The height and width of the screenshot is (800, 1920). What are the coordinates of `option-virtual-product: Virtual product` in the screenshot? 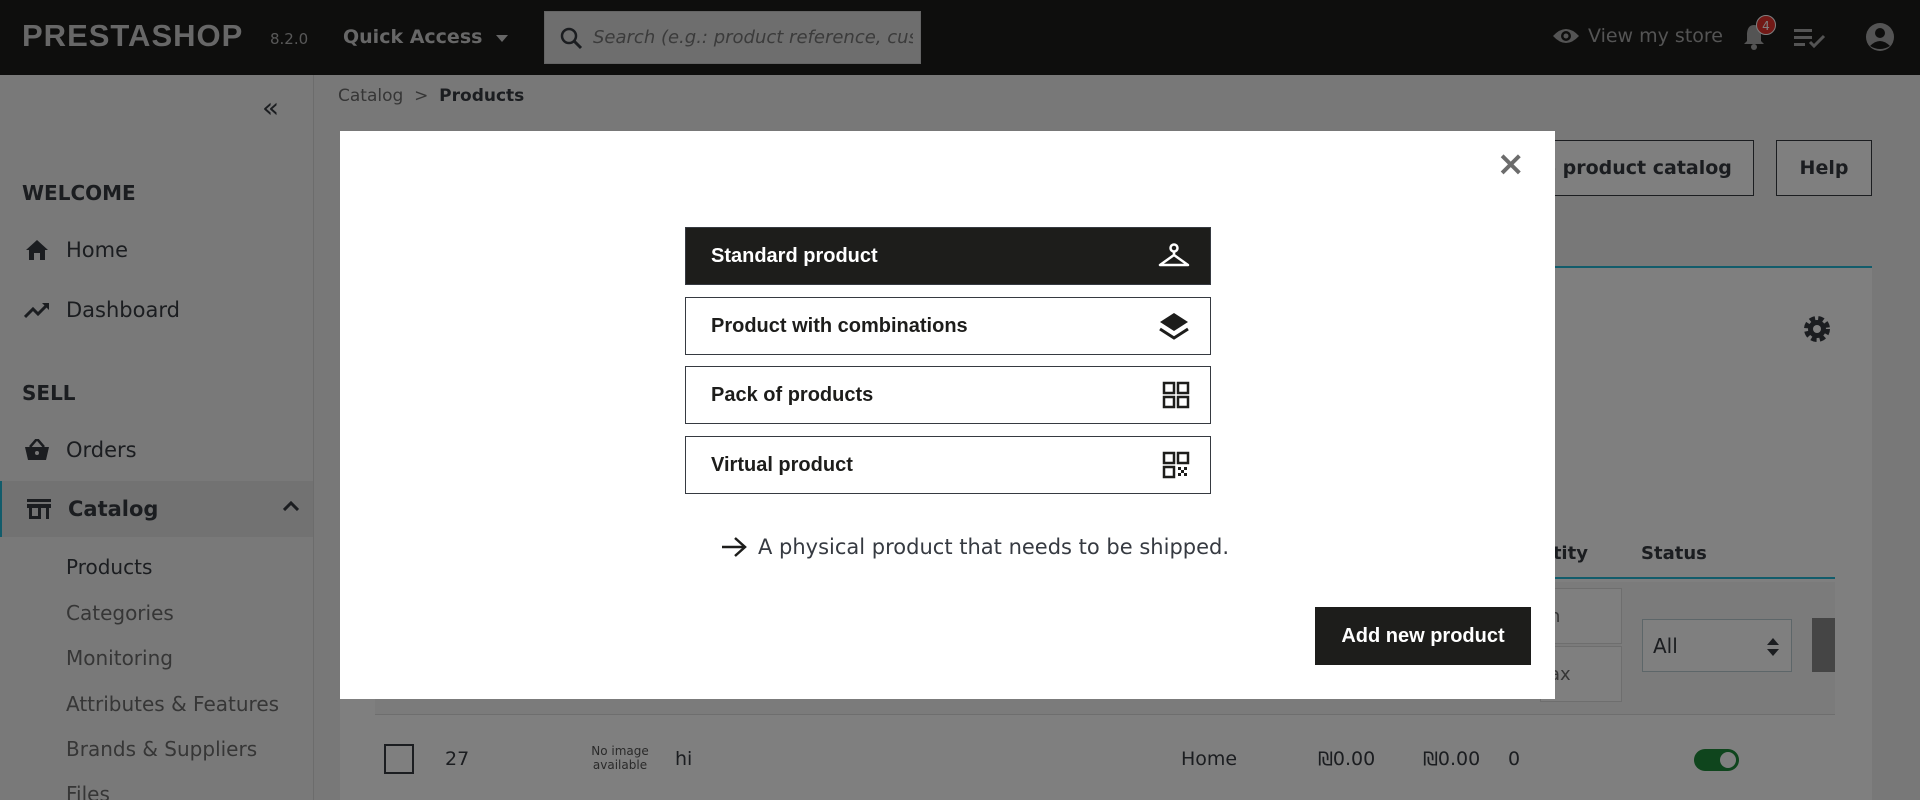 It's located at (948, 465).